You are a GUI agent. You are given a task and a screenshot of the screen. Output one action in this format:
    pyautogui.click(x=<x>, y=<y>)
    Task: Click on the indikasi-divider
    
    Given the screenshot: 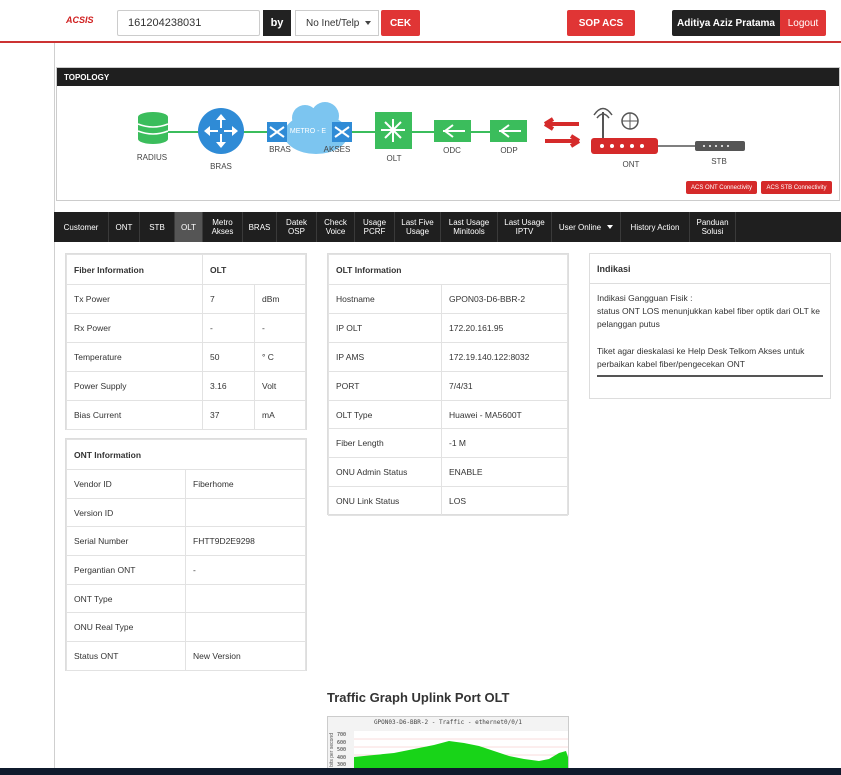 What is the action you would take?
    pyautogui.click(x=710, y=376)
    